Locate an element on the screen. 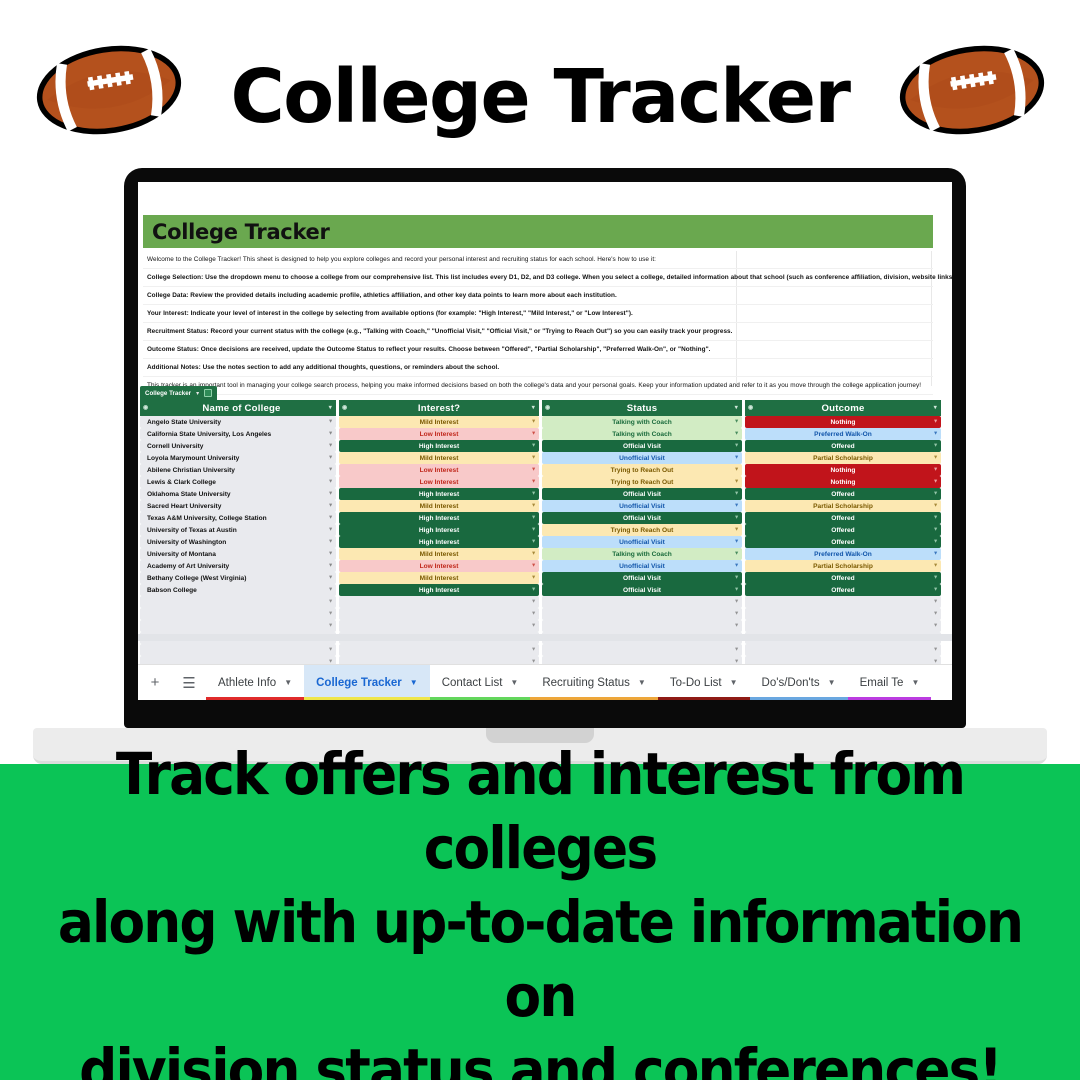 The height and width of the screenshot is (1080, 1080). cell-college-name: Loyola Marymount University ▾ is located at coordinates (238, 458).